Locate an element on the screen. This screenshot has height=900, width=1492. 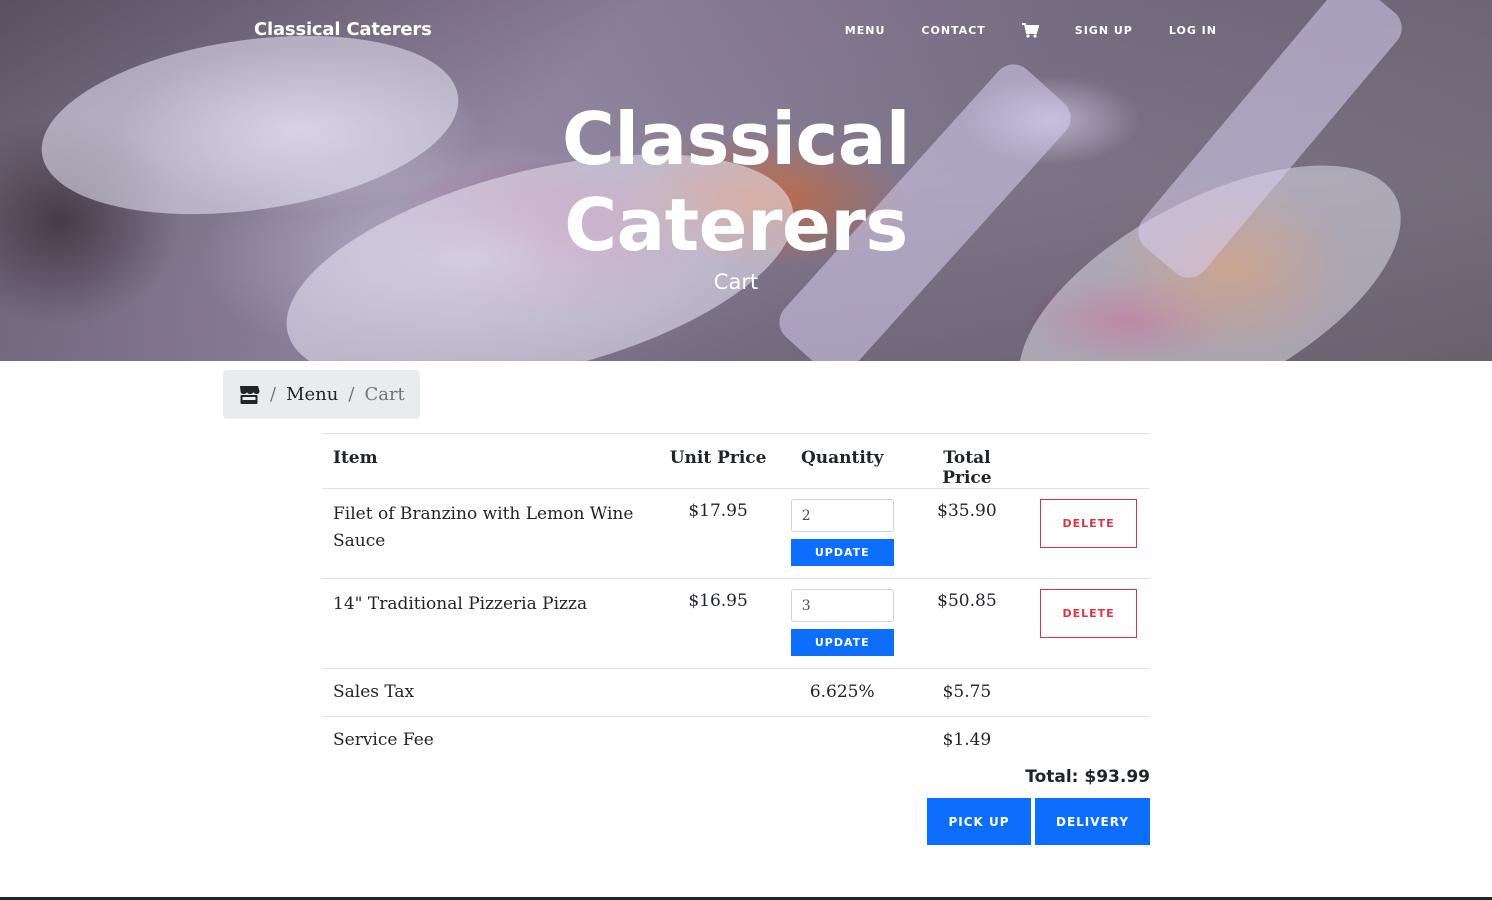
shopping-cart-icon is located at coordinates (1030, 30).